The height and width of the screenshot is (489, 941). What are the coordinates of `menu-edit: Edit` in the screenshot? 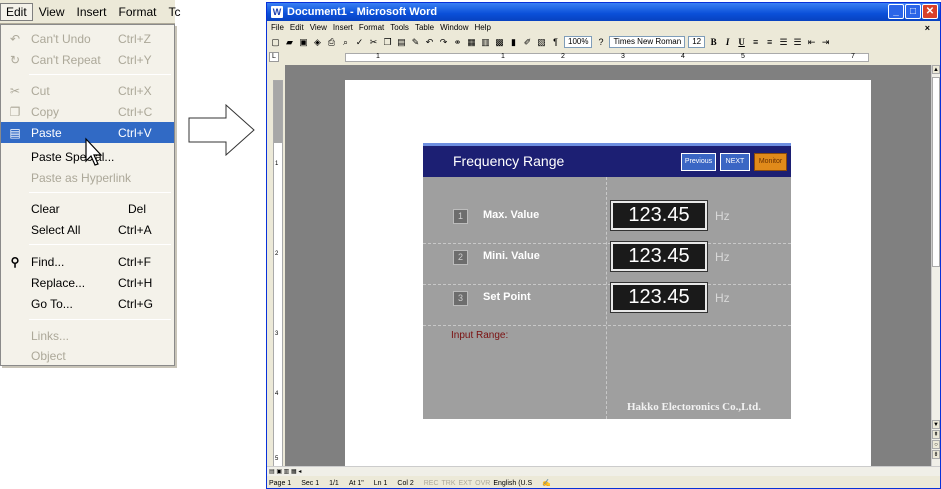 It's located at (16, 11).